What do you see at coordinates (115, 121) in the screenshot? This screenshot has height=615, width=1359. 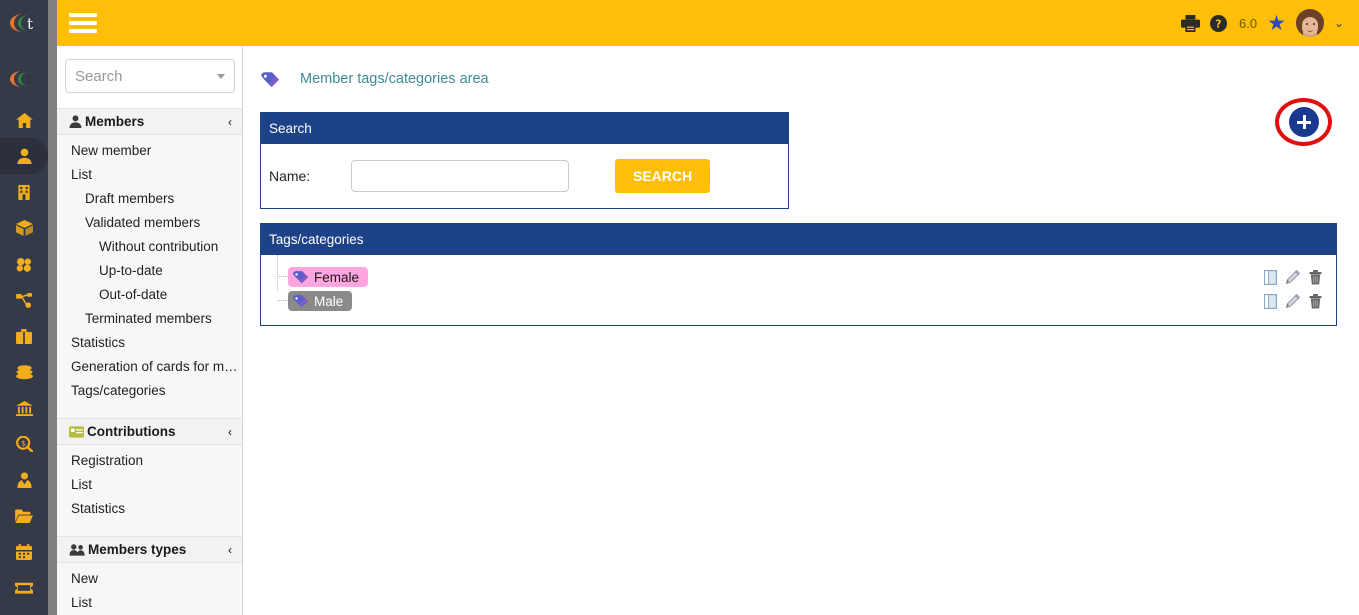 I see `sidebar-group-label: Members` at bounding box center [115, 121].